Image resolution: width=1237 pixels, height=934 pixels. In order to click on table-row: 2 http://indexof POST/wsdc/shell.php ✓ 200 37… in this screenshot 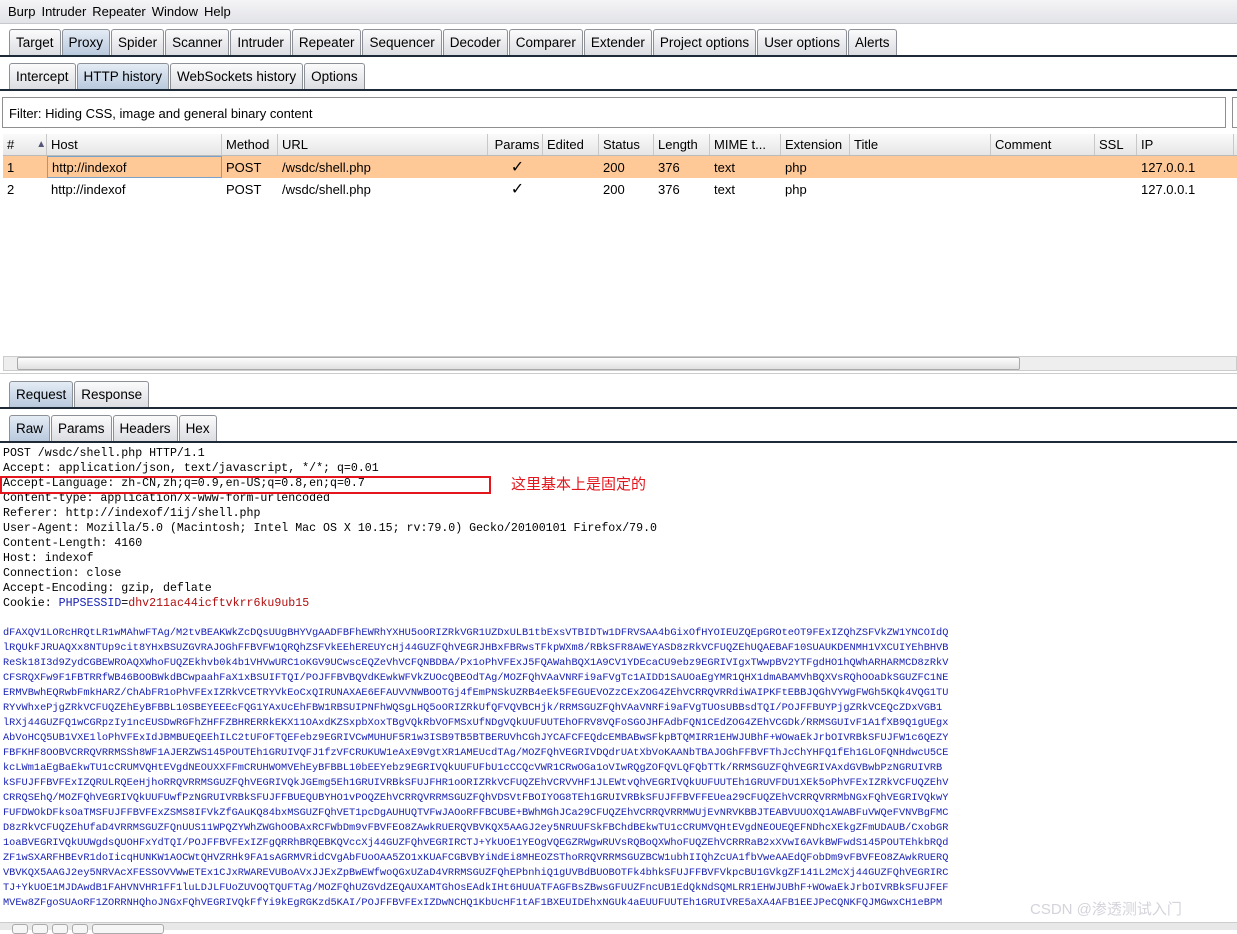, I will do `click(620, 189)`.